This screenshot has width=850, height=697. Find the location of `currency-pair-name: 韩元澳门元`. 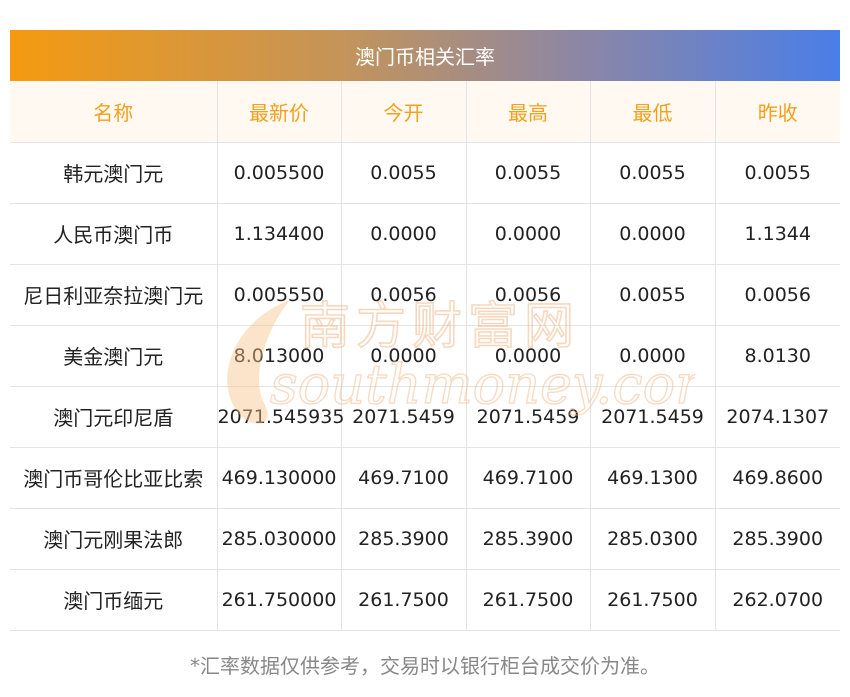

currency-pair-name: 韩元澳门元 is located at coordinates (114, 173).